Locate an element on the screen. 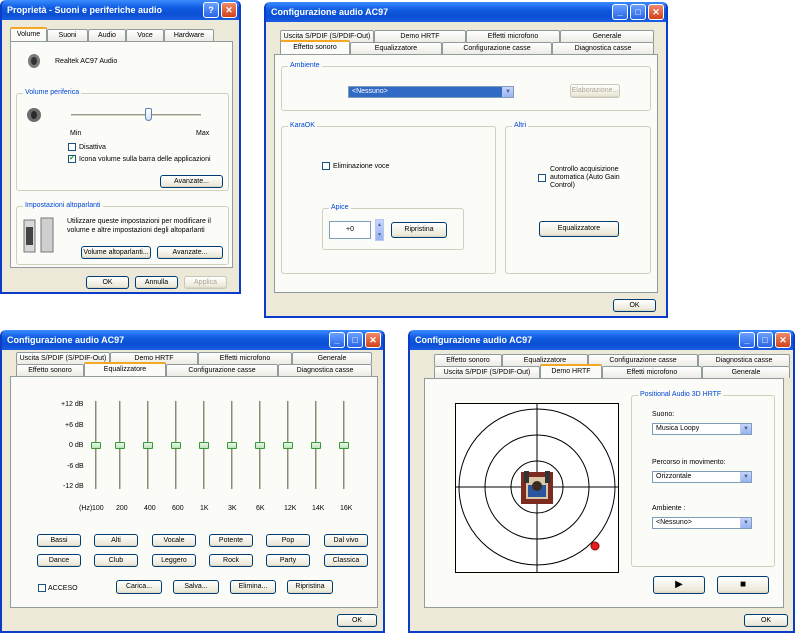  eq-frequency-label: 12K is located at coordinates (290, 508).